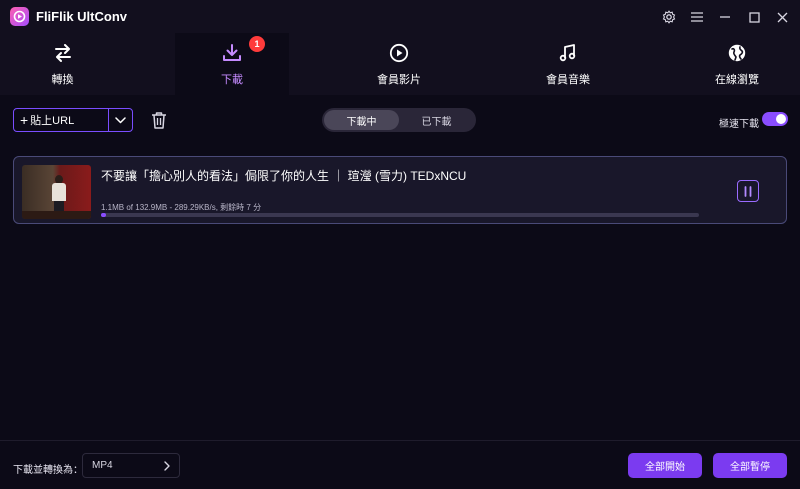  Describe the element at coordinates (48, 470) in the screenshot. I see `convert-to-label: 下載並轉換為：` at that location.